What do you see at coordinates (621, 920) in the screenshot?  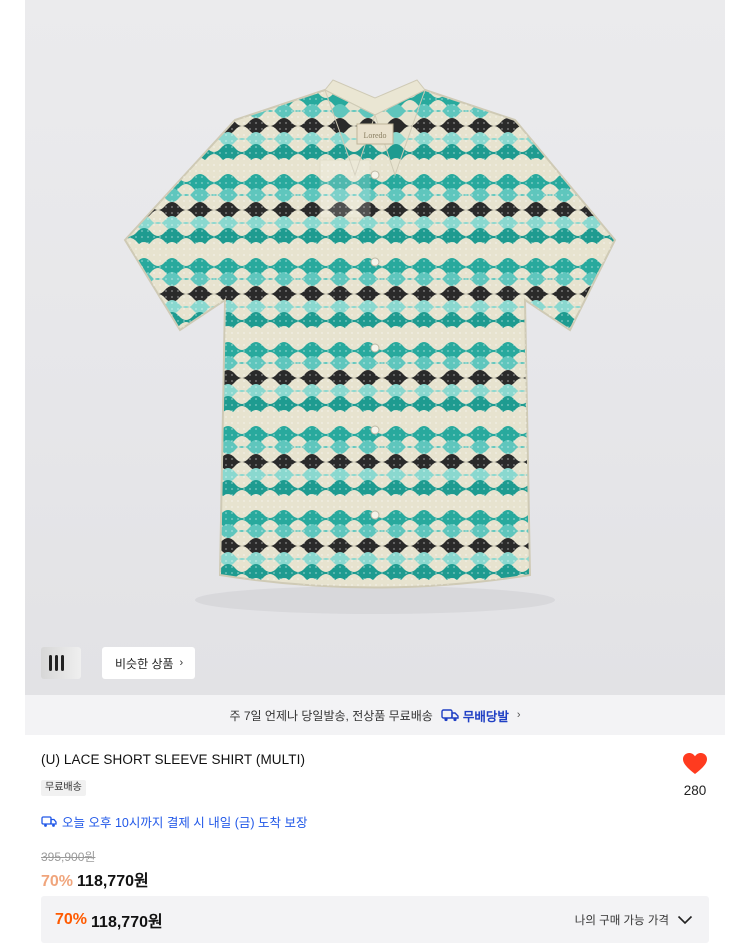 I see `my-price-label: 나의 구매 가능 가격` at bounding box center [621, 920].